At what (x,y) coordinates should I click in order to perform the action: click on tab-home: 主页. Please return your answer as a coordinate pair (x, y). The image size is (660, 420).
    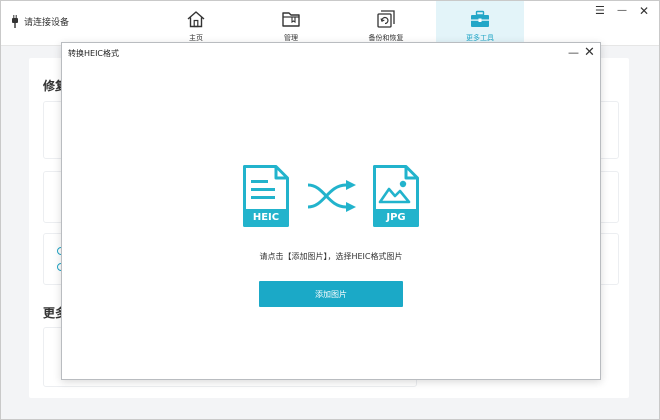
    Looking at the image, I should click on (196, 23).